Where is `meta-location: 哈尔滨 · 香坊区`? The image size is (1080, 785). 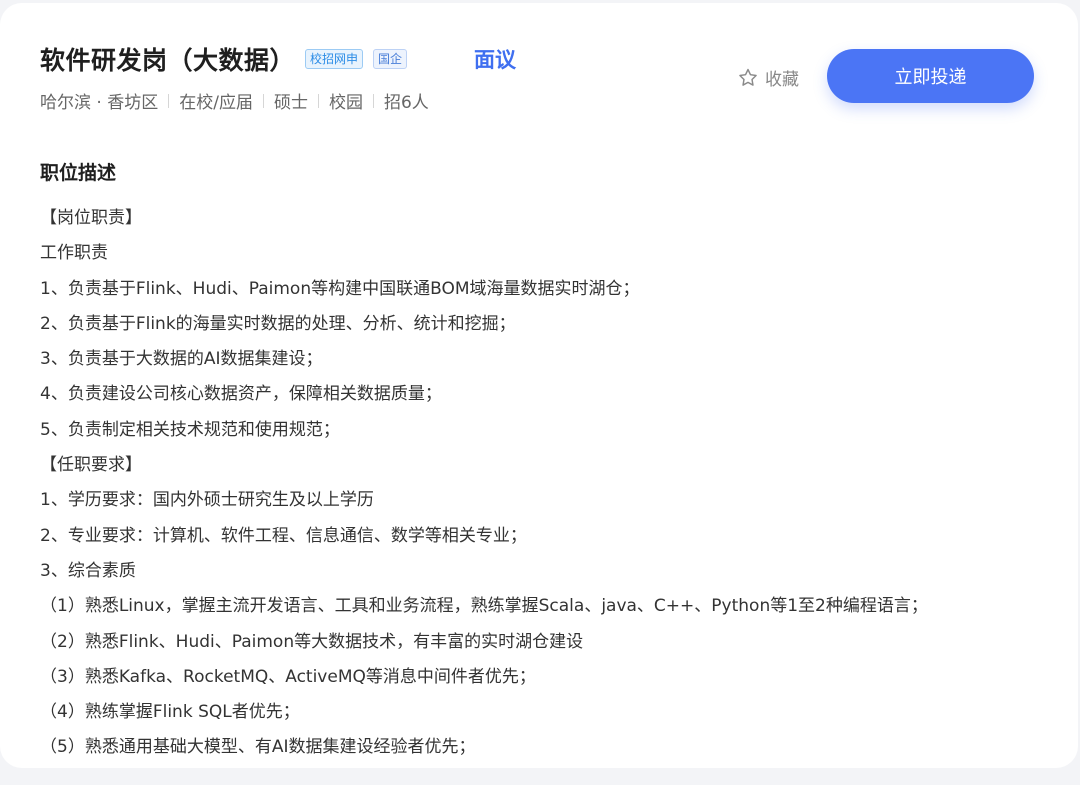 meta-location: 哈尔滨 · 香坊区 is located at coordinates (99, 103).